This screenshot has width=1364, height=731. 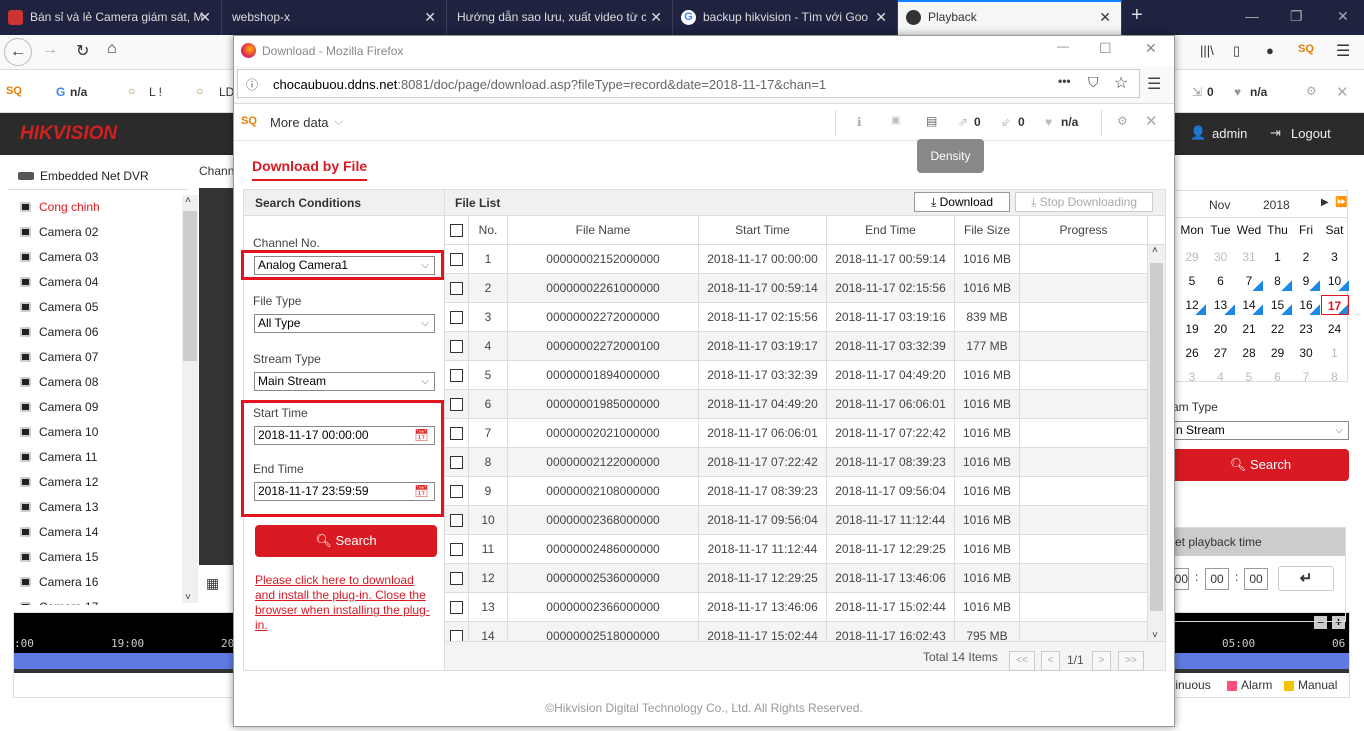 I want to click on library-icon: |||\, so click(x=1207, y=50).